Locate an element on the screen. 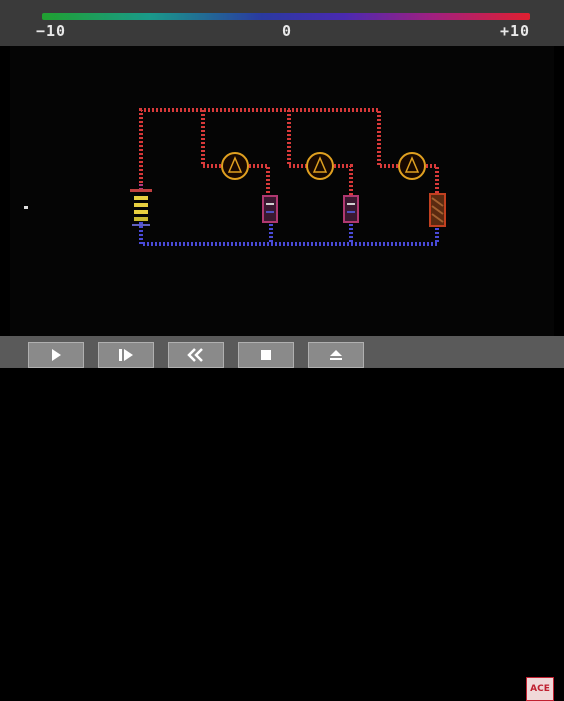  battery-icon is located at coordinates (141, 207).